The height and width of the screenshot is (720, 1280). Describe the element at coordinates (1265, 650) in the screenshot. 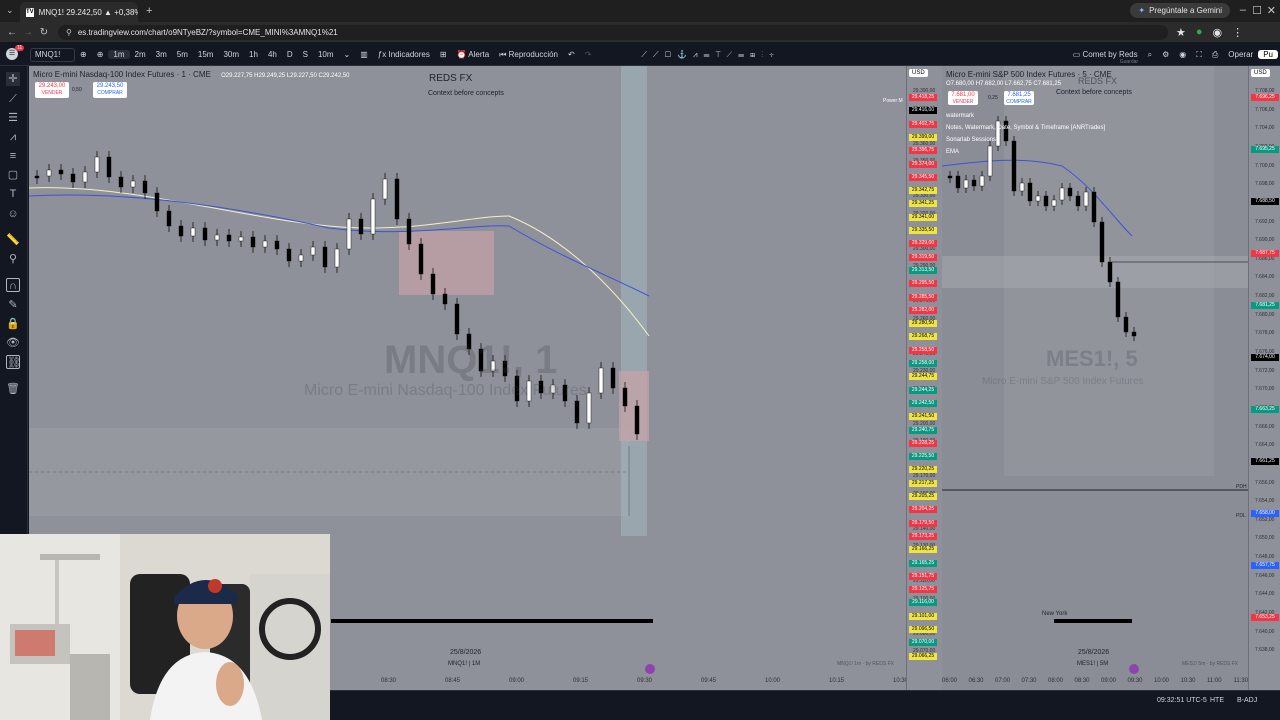

I see `right-price-tick: 7.638,00` at that location.